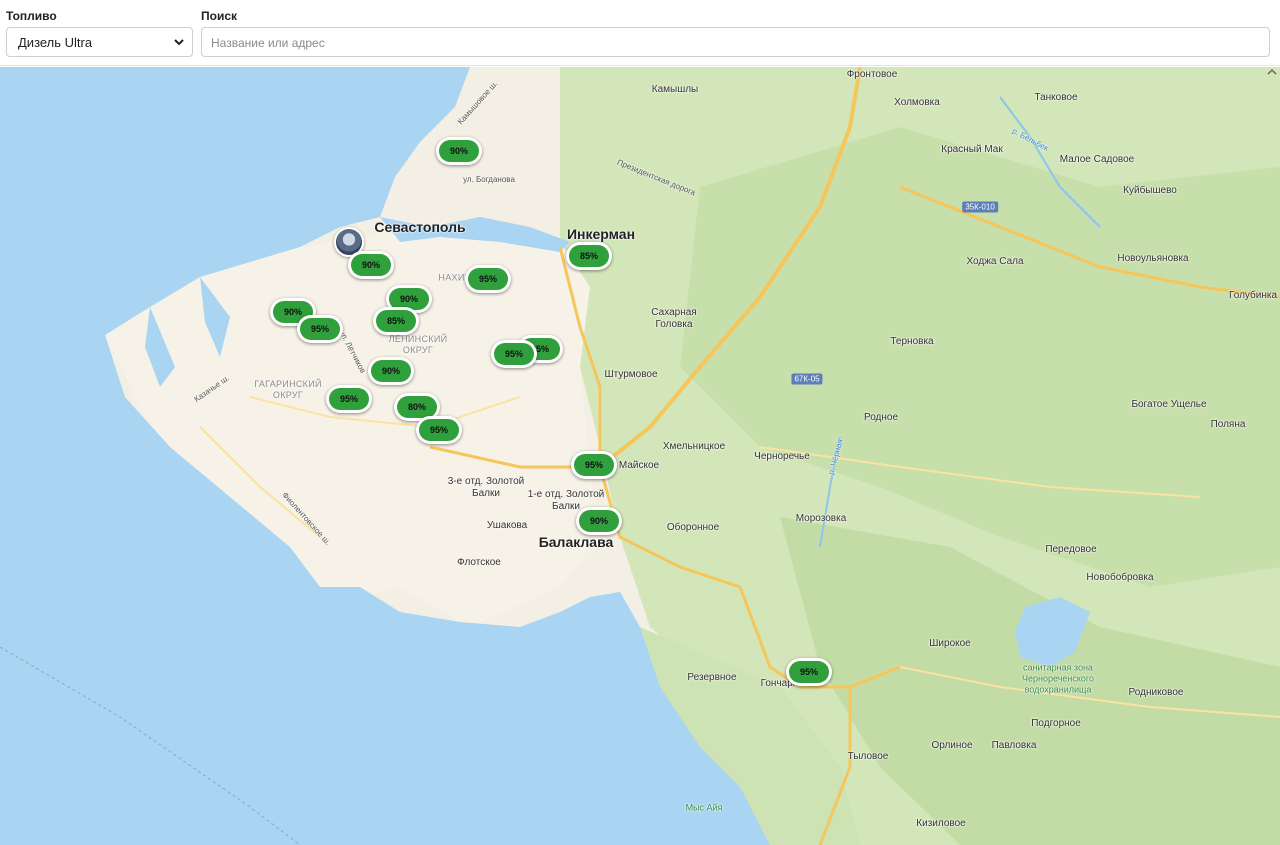  What do you see at coordinates (479, 562) in the screenshot?
I see `place-label: Флотское` at bounding box center [479, 562].